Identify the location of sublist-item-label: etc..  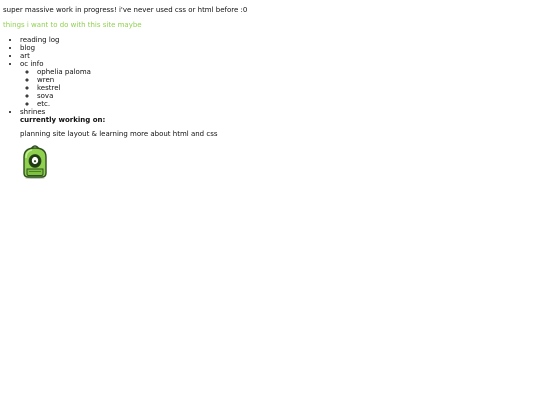
(44, 104).